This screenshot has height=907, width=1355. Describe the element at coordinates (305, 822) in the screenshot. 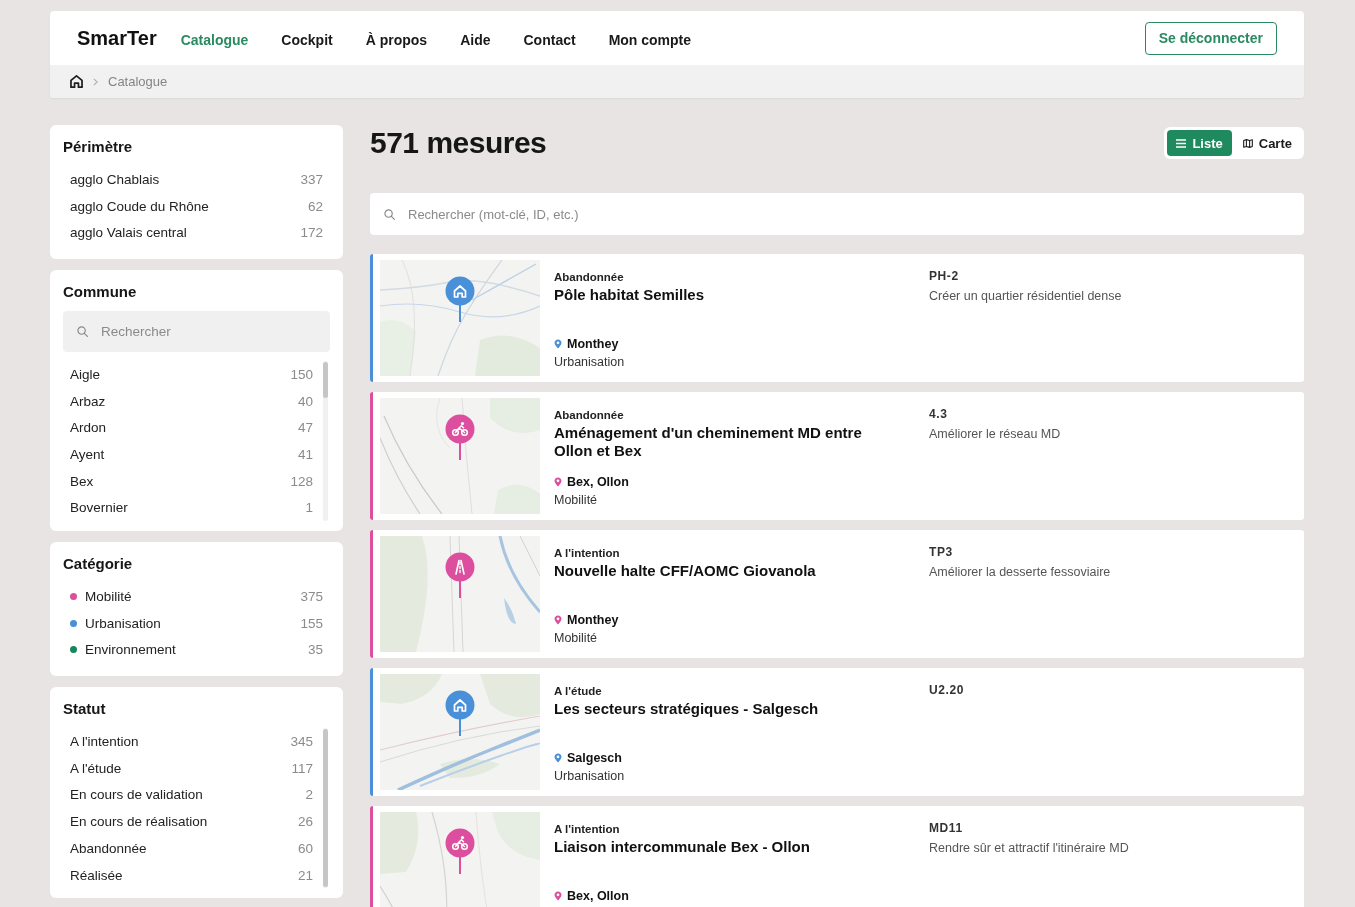

I see `option-count: 26` at that location.